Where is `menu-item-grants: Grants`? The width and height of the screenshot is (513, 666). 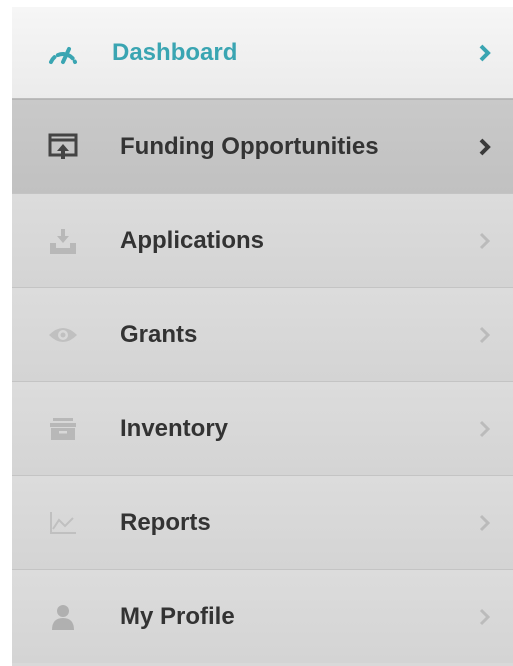
menu-item-grants: Grants is located at coordinates (262, 334).